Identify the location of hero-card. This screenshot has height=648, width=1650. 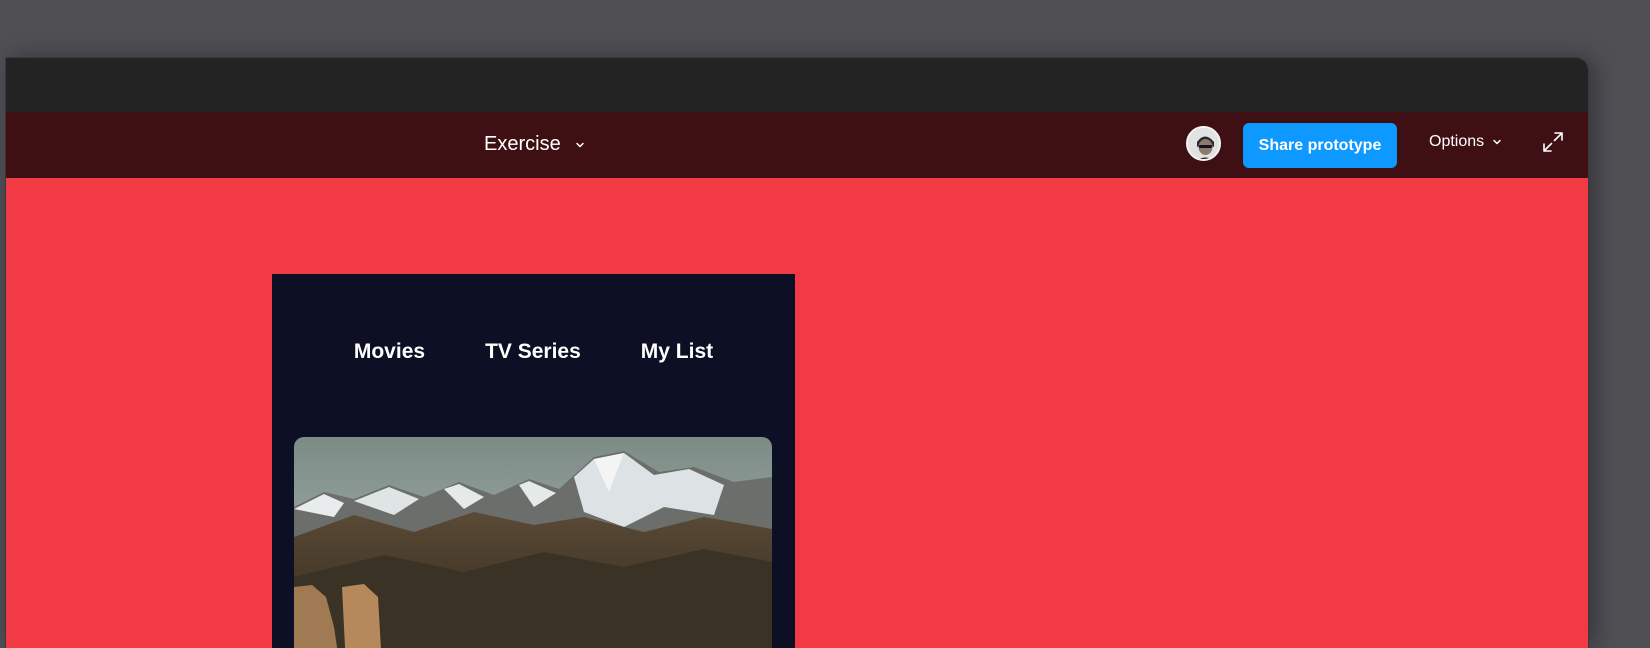
(533, 542).